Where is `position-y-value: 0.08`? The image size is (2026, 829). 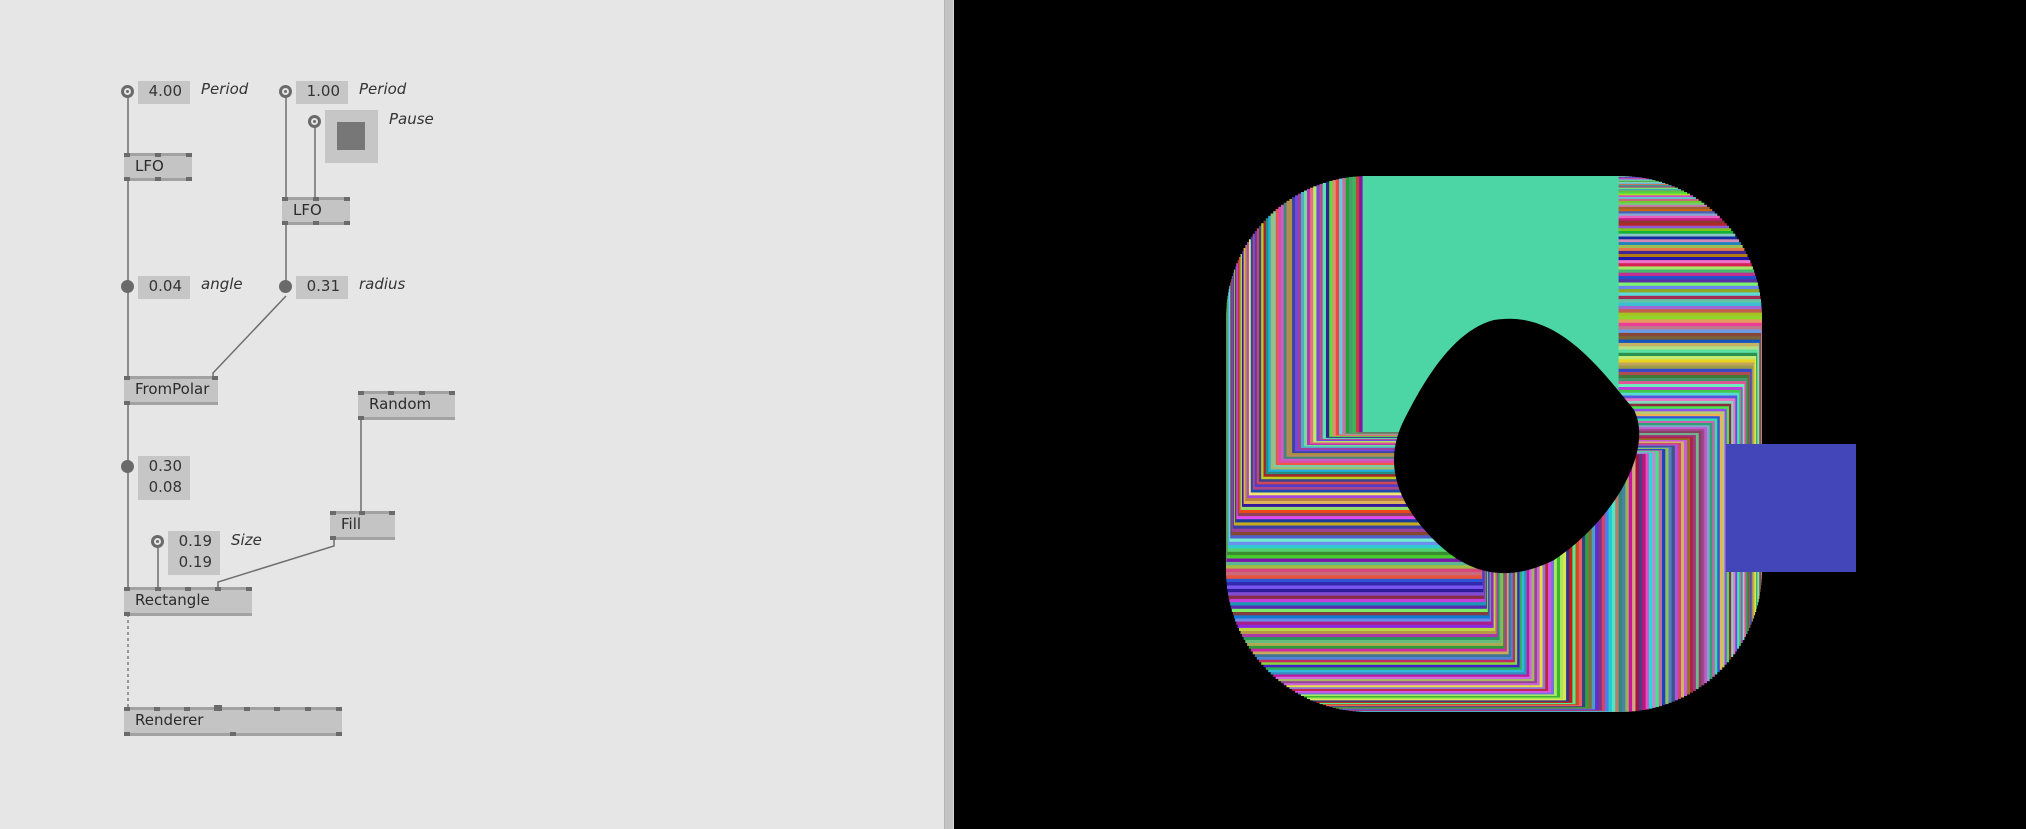
position-y-value: 0.08 is located at coordinates (165, 487).